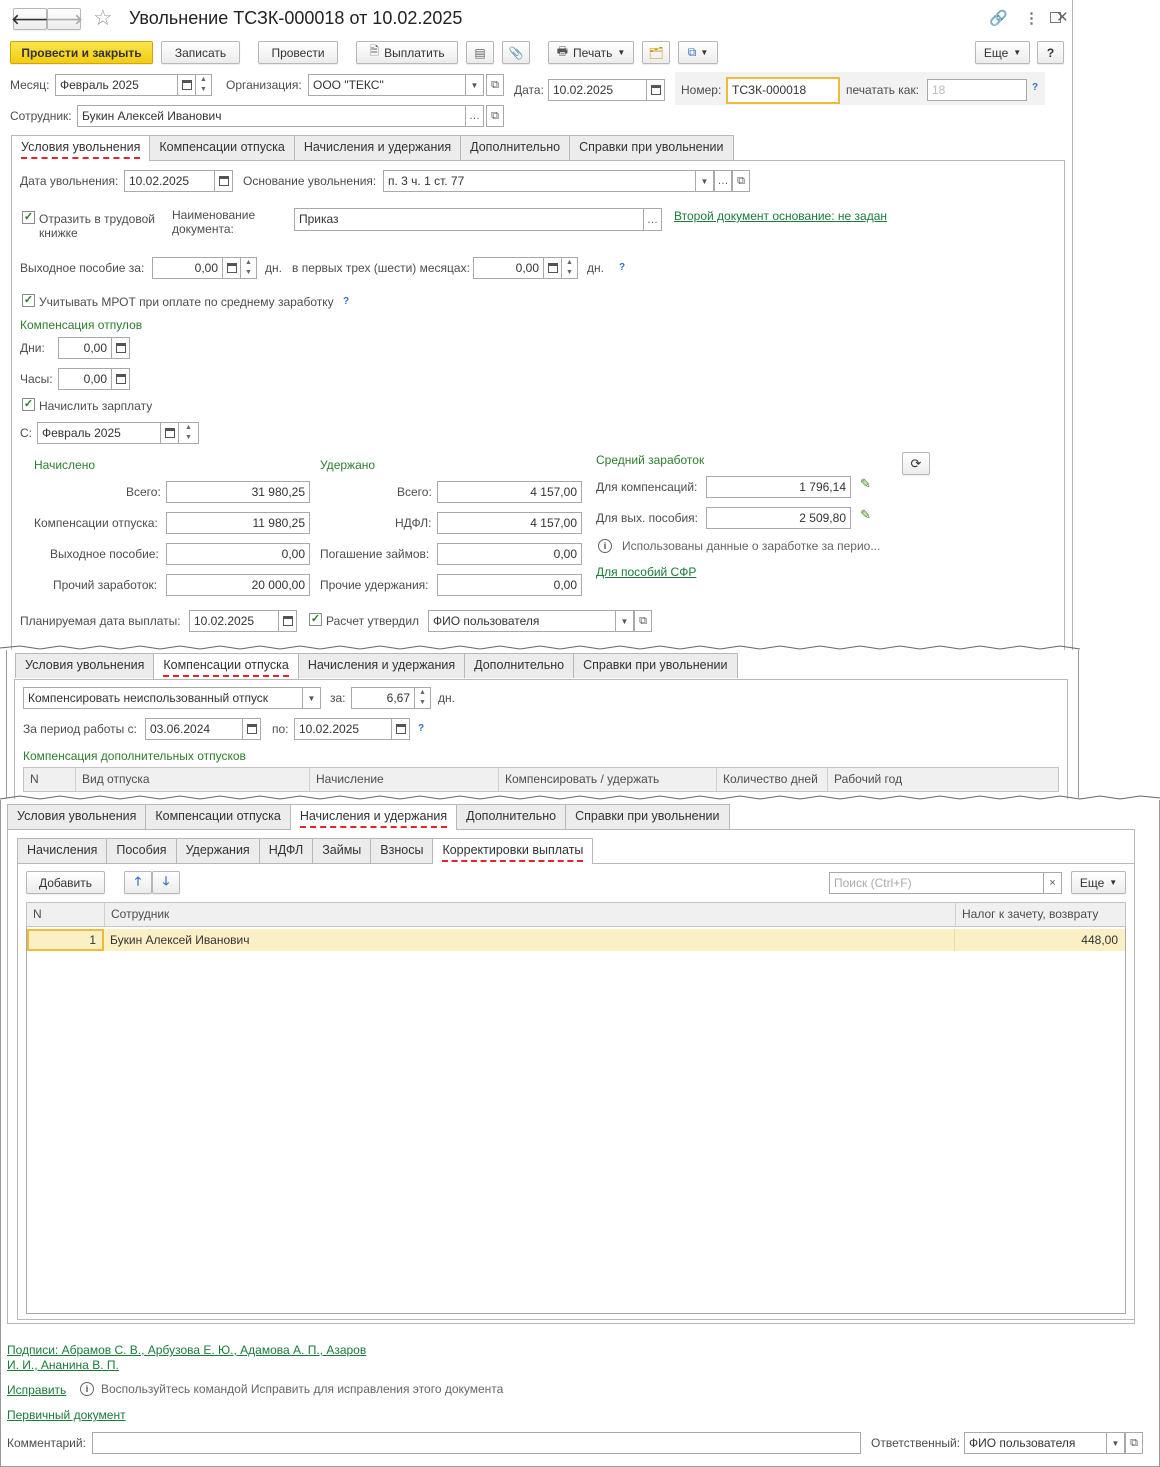 Image resolution: width=1160 pixels, height=1467 pixels. Describe the element at coordinates (163, 698) in the screenshot. I see `comp-type-field: Компенсировать неиспользованный отпуск` at that location.